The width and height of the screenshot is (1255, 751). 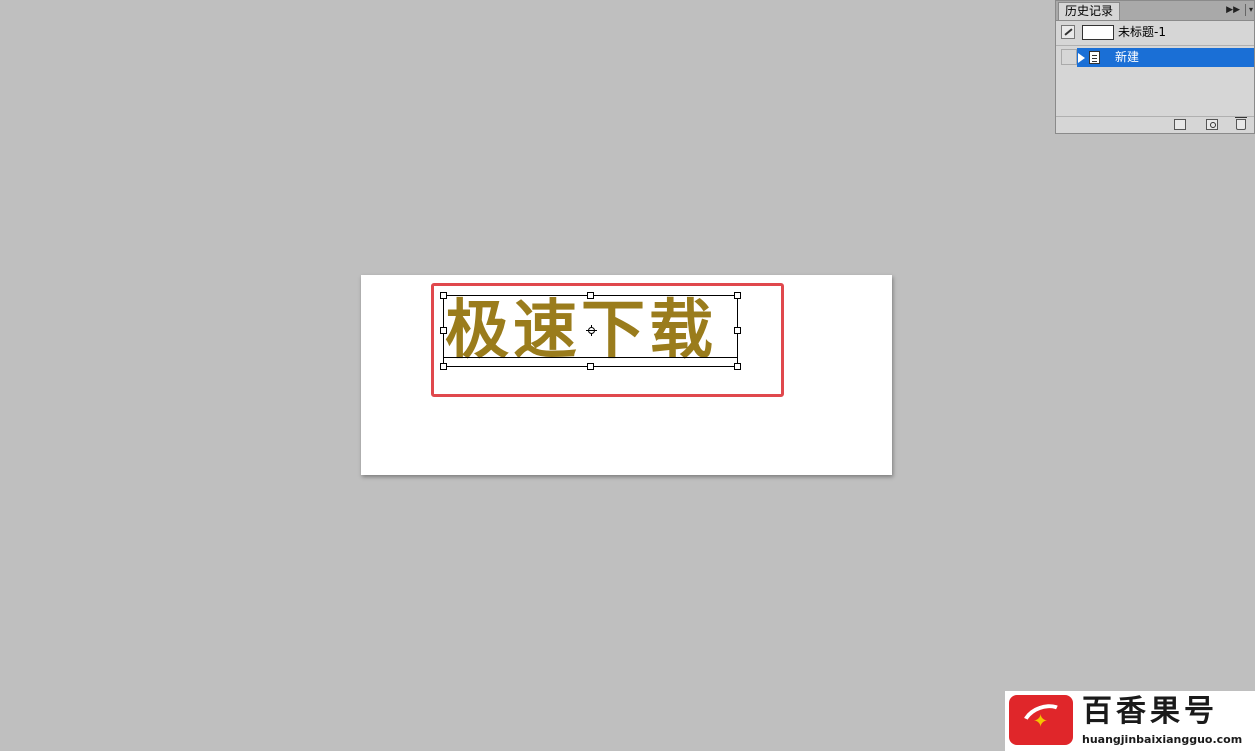 I want to click on history-state-label: 新建, so click(x=1127, y=57).